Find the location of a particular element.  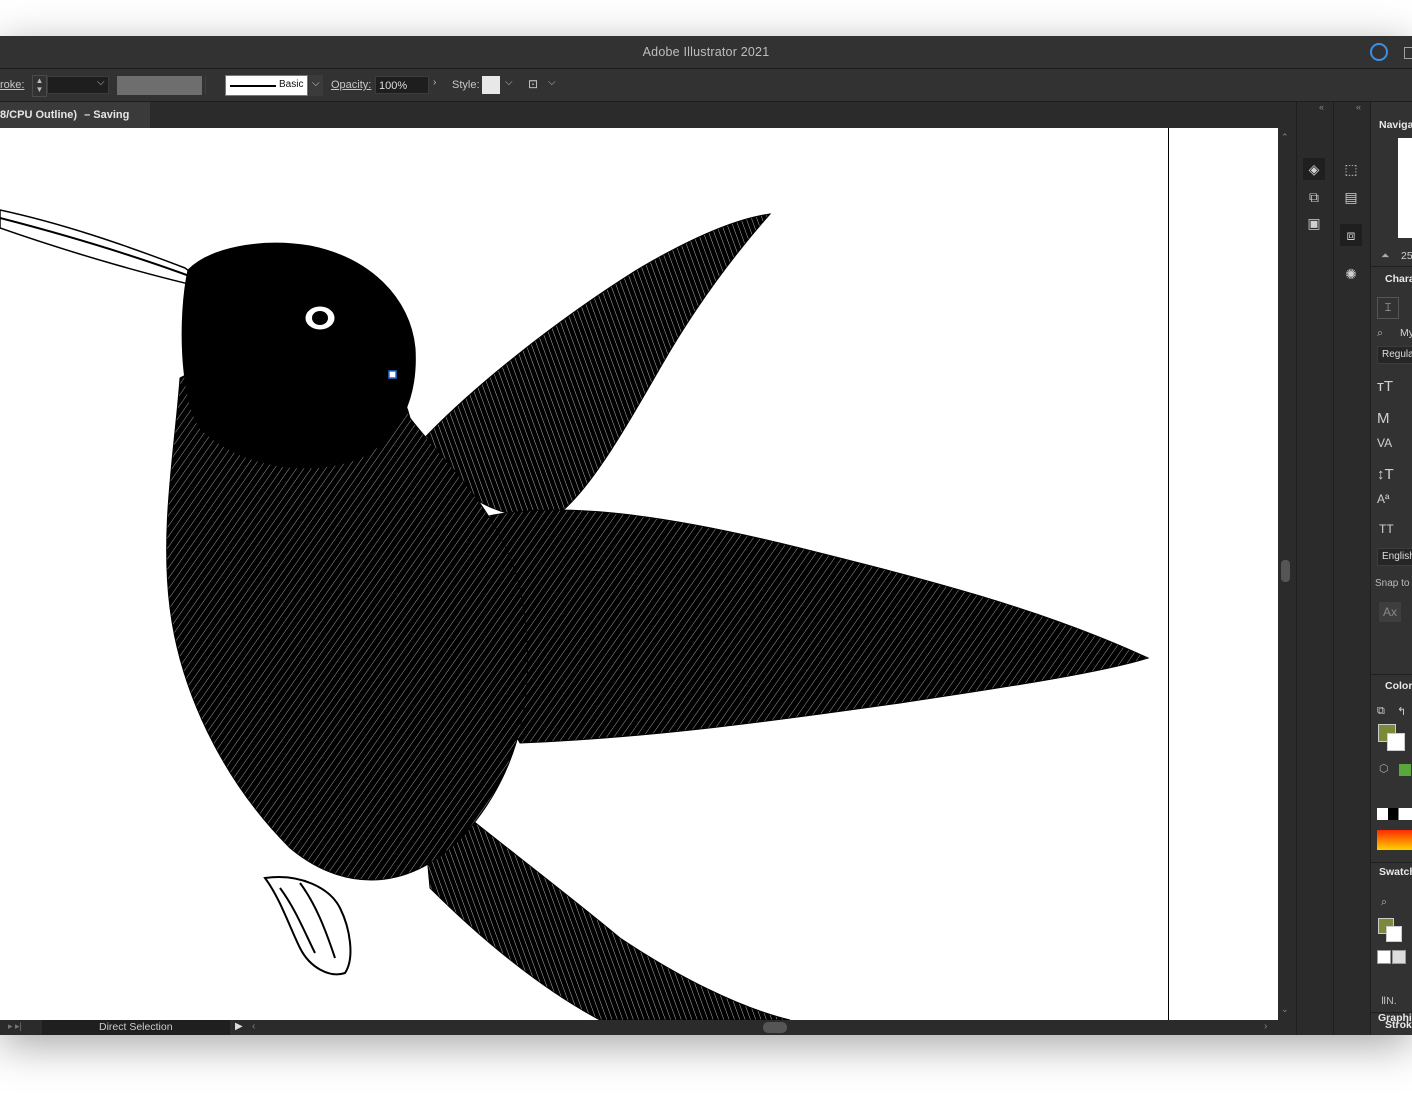

font-search-icon: ⌕ is located at coordinates (1380, 333).